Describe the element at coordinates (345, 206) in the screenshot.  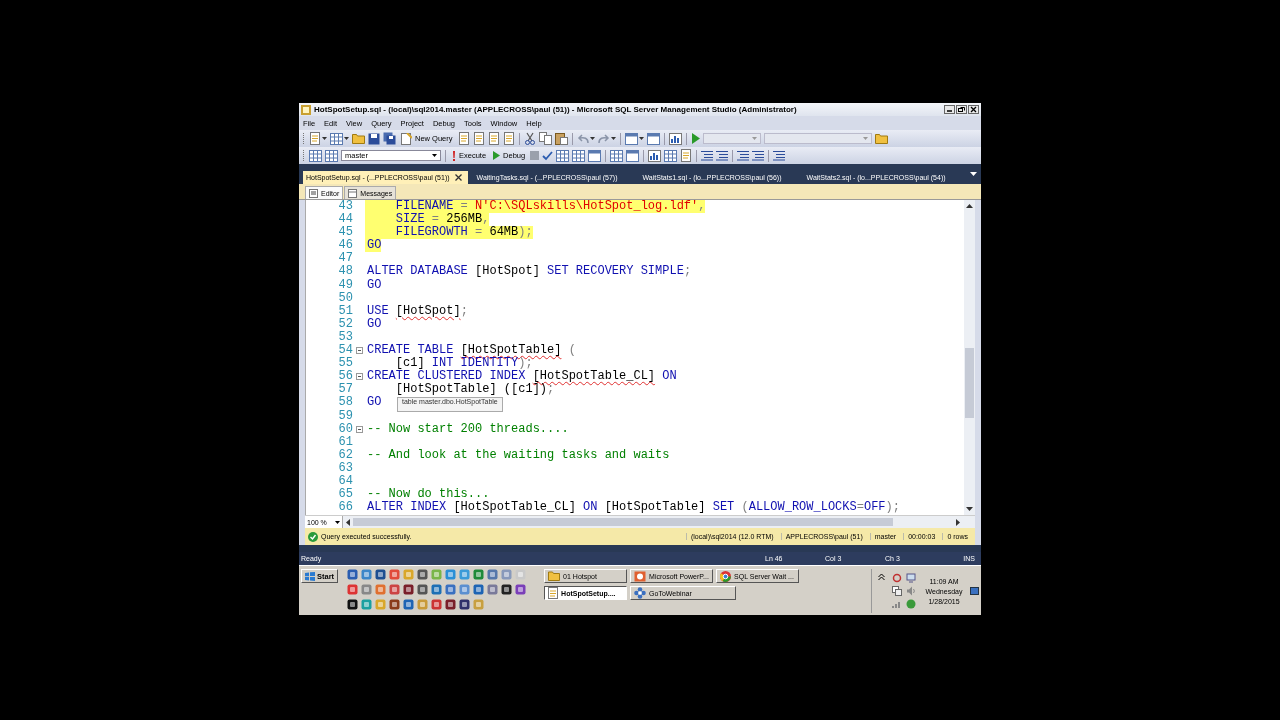
I see `line-number: 43` at that location.